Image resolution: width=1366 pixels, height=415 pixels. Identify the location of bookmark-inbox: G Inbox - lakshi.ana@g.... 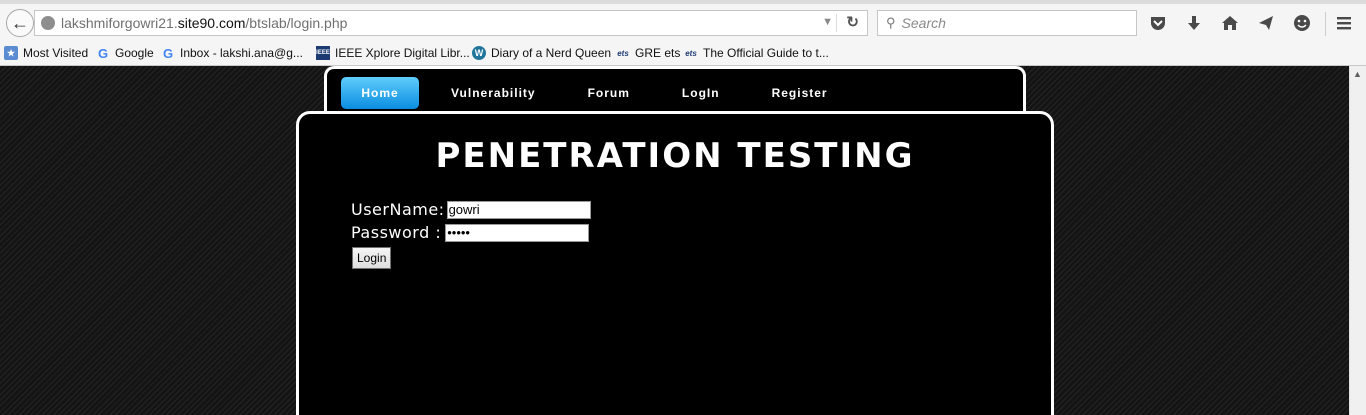
(232, 53).